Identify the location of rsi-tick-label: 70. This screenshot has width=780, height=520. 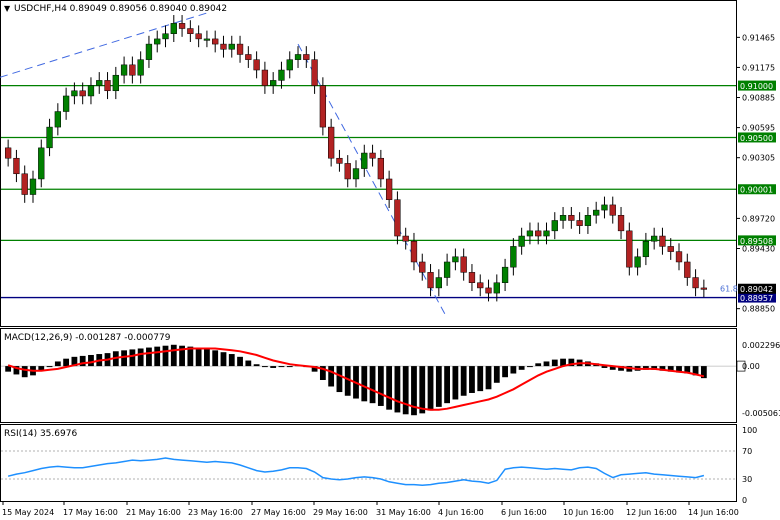
(747, 451).